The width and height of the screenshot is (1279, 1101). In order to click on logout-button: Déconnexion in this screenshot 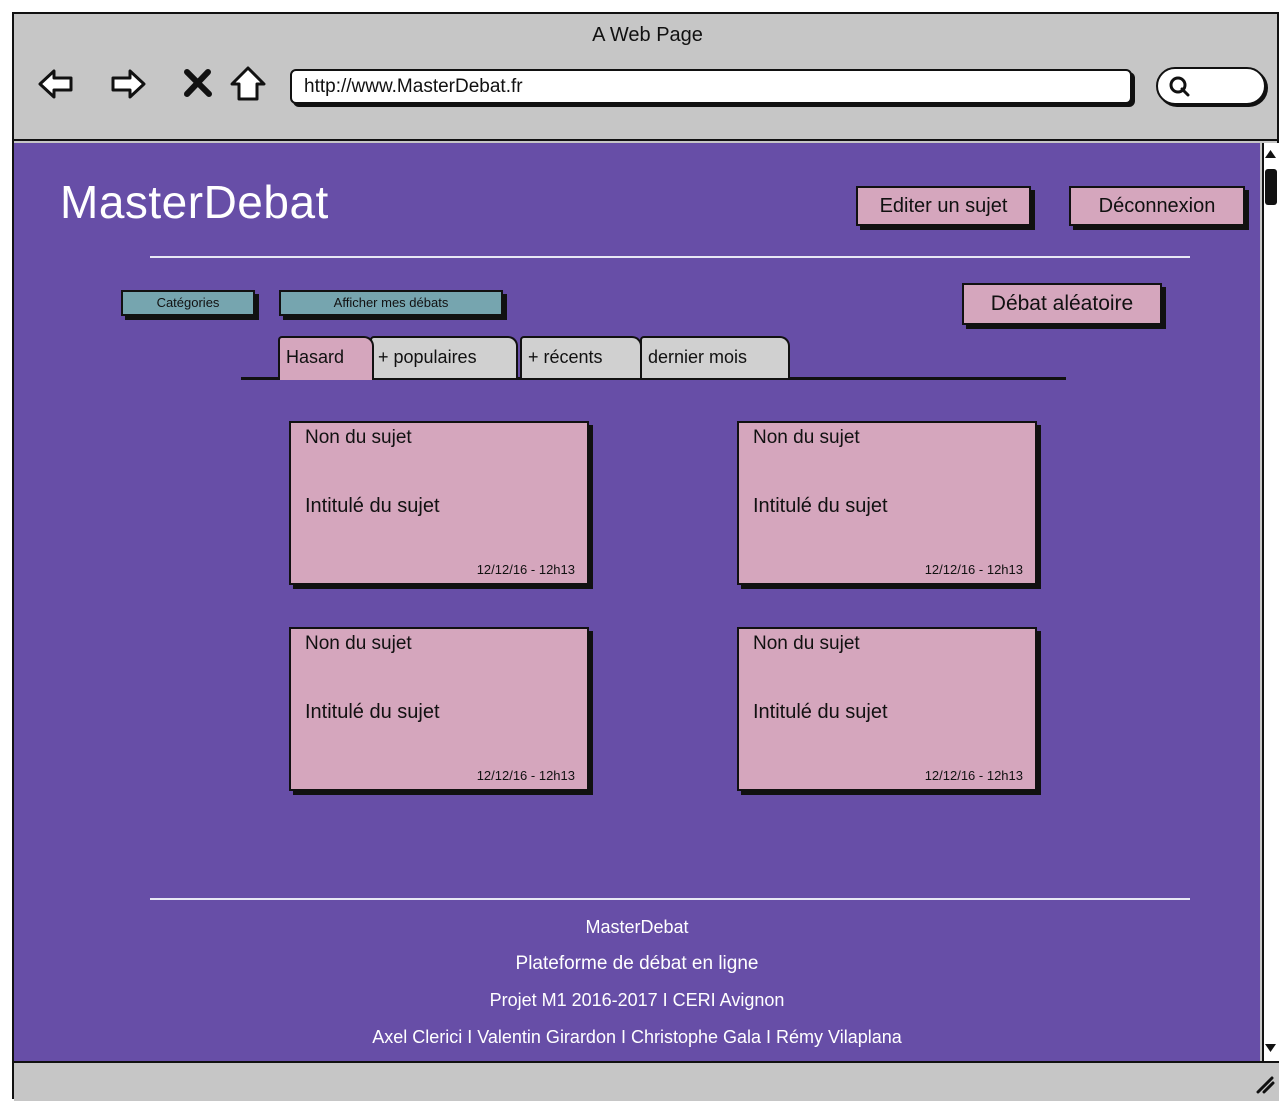, I will do `click(1157, 206)`.